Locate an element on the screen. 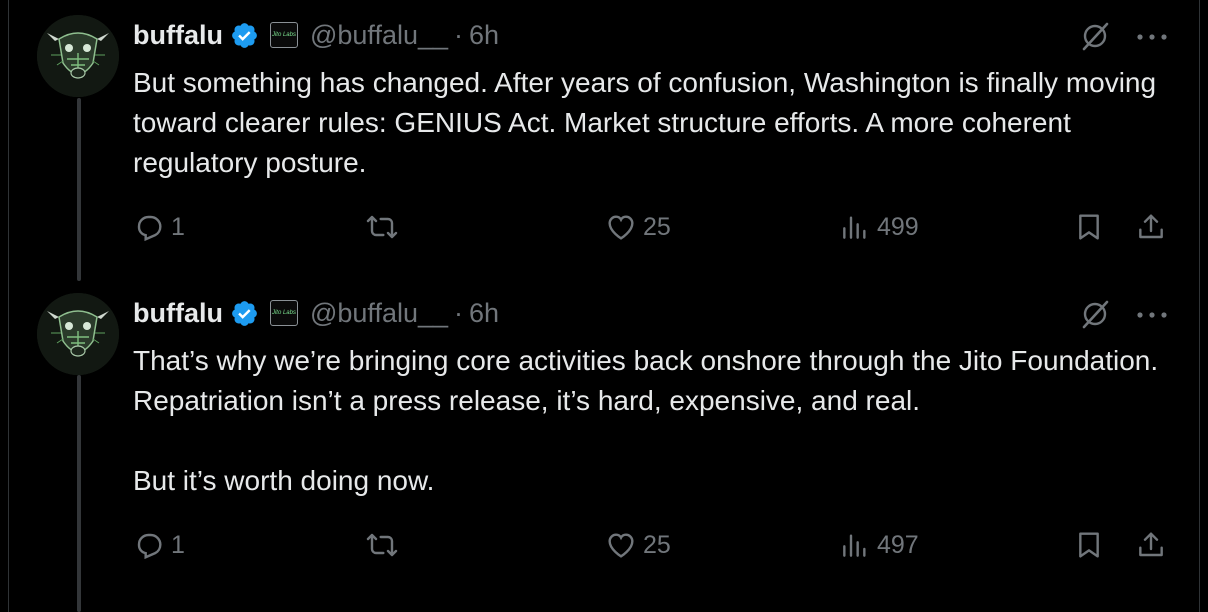  views-count: 499 is located at coordinates (898, 226).